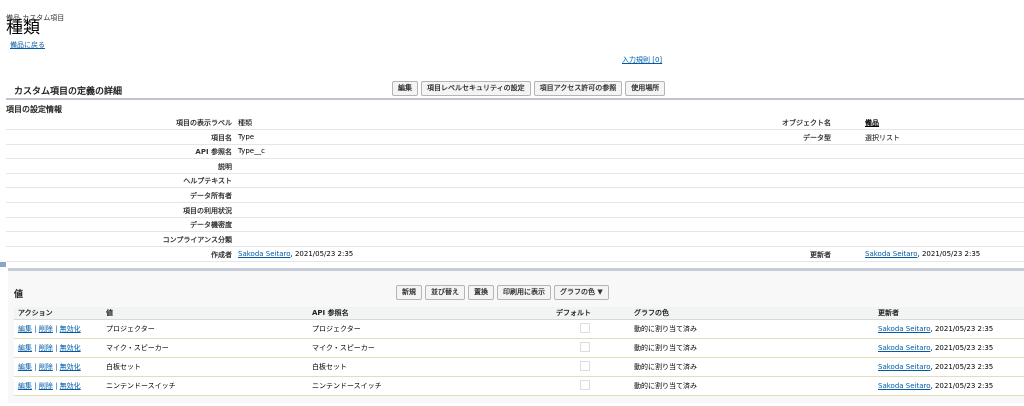  What do you see at coordinates (207, 210) in the screenshot?
I see `detail-label: 項目の利用状況` at bounding box center [207, 210].